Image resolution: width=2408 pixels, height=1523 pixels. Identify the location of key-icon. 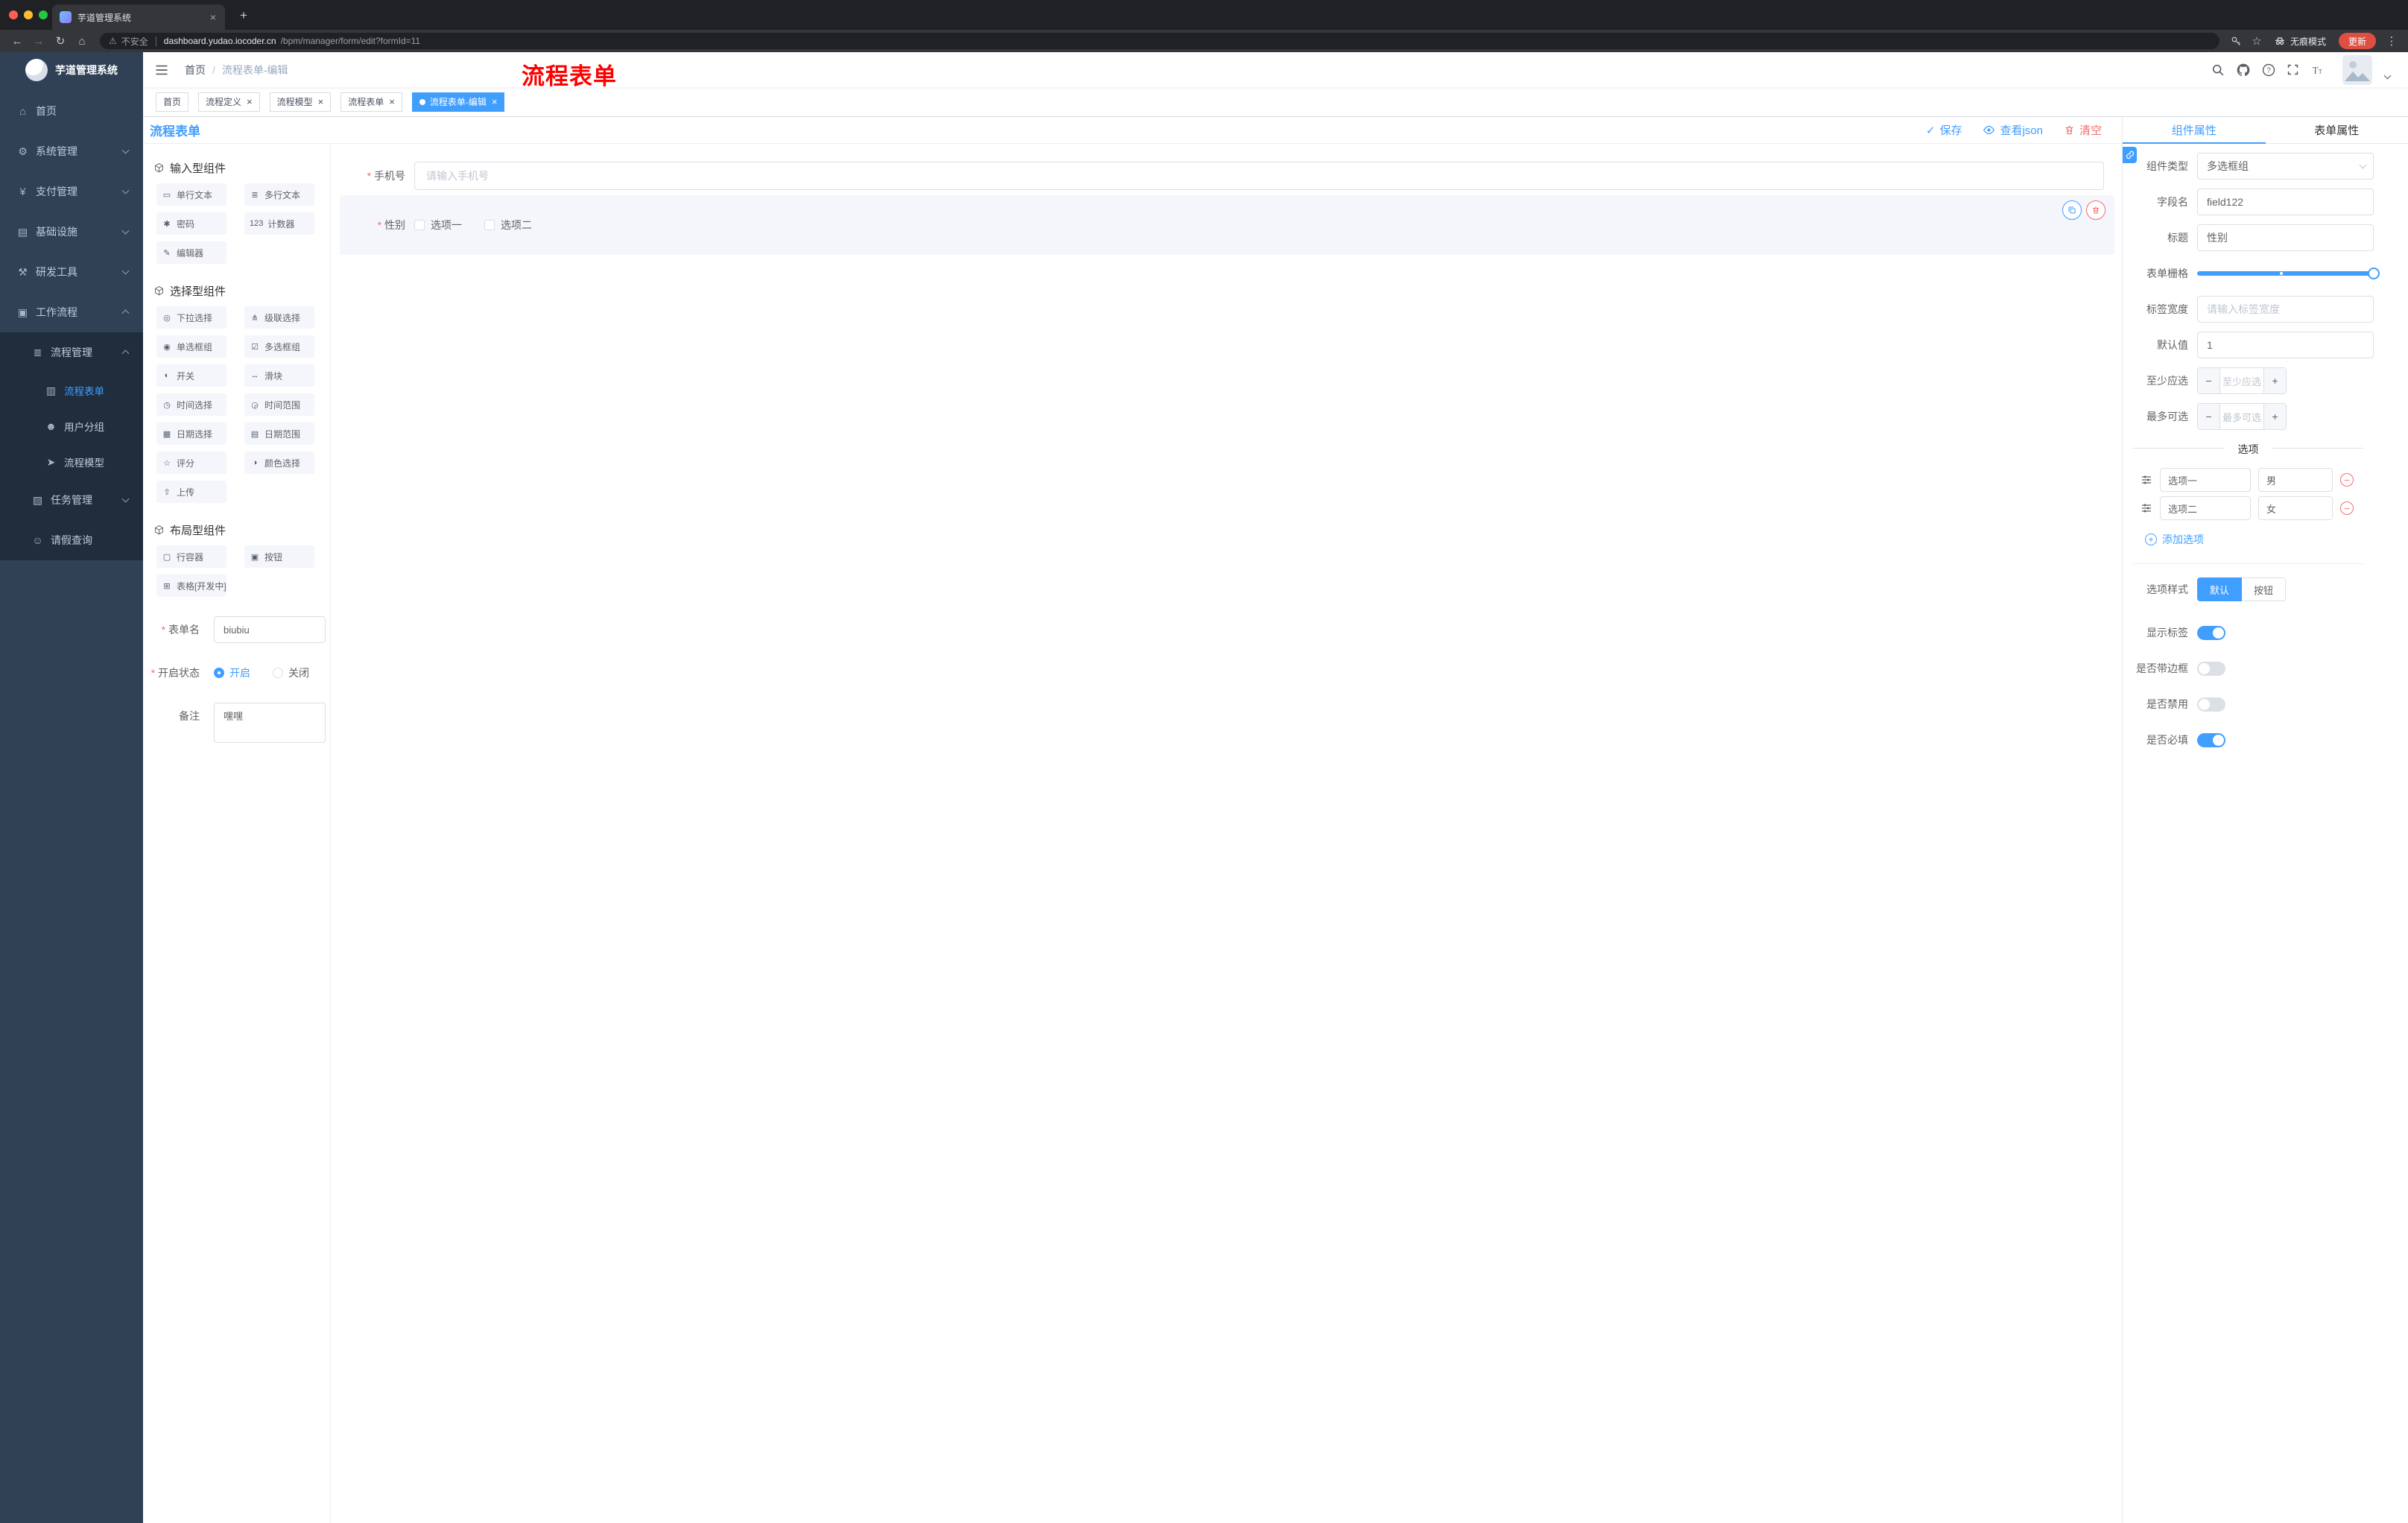
(2237, 41).